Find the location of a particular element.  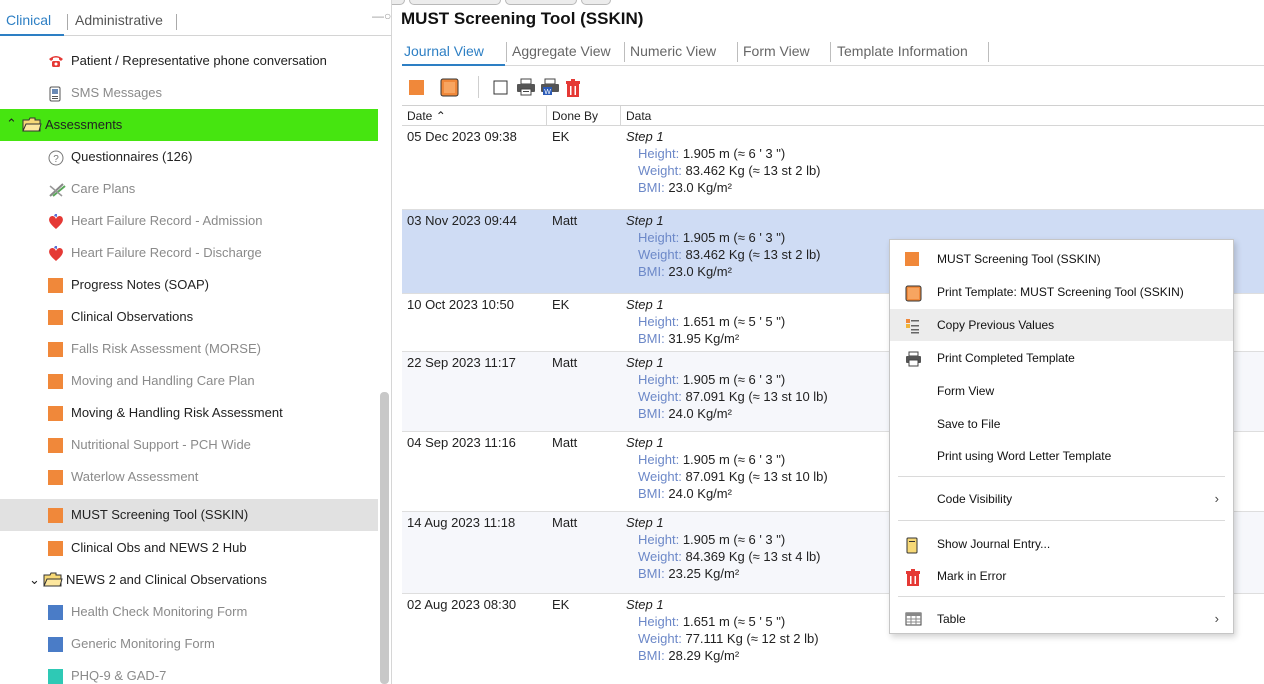

tree-scrollbar is located at coordinates (384, 538).